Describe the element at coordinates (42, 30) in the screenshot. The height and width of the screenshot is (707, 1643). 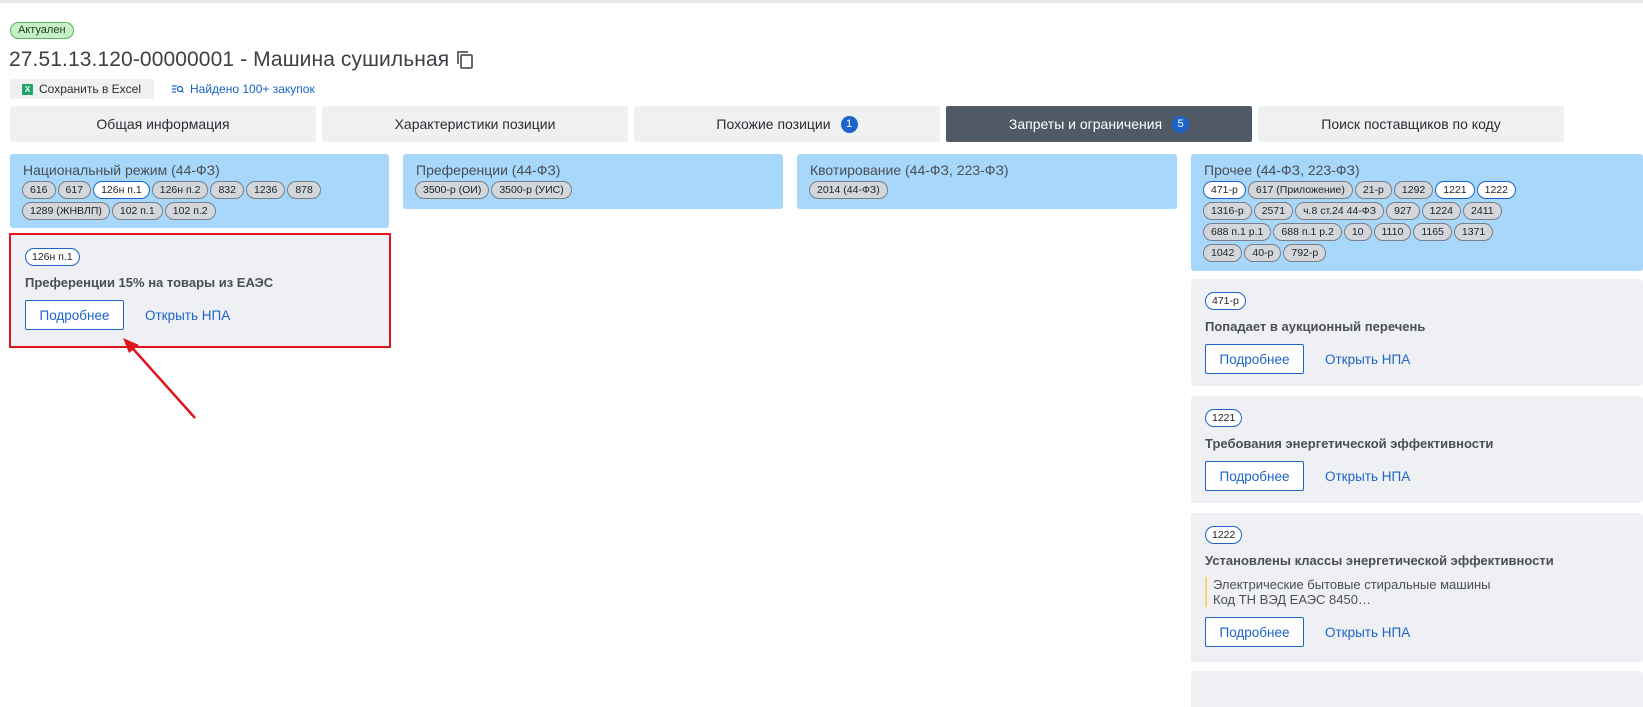
I see `status-badge: Актуален` at that location.